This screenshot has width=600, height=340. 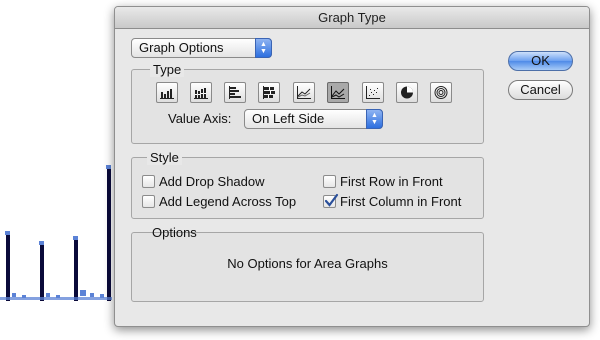 What do you see at coordinates (391, 181) in the screenshot?
I see `first-row-in-front-label: First Row in Front` at bounding box center [391, 181].